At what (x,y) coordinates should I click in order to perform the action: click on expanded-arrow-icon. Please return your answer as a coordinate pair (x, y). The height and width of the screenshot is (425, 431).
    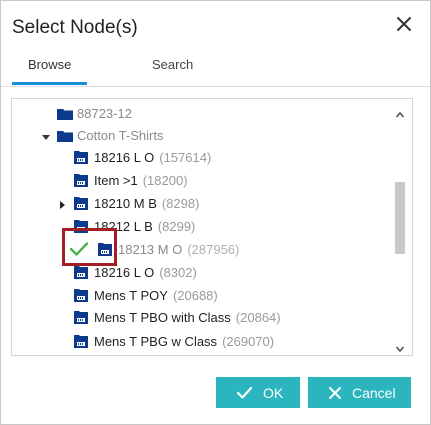
    Looking at the image, I should click on (46, 135).